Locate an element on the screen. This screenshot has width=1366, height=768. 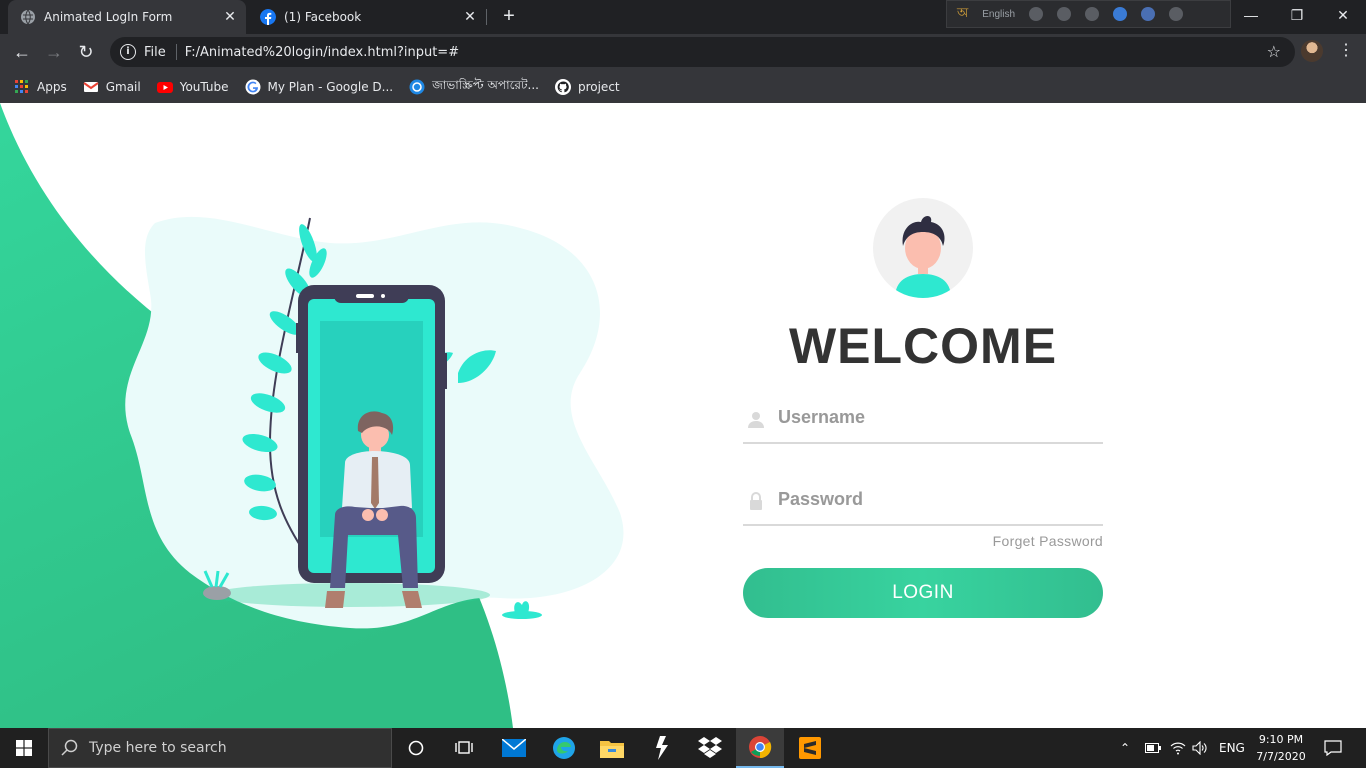
globe-icon is located at coordinates (28, 17).